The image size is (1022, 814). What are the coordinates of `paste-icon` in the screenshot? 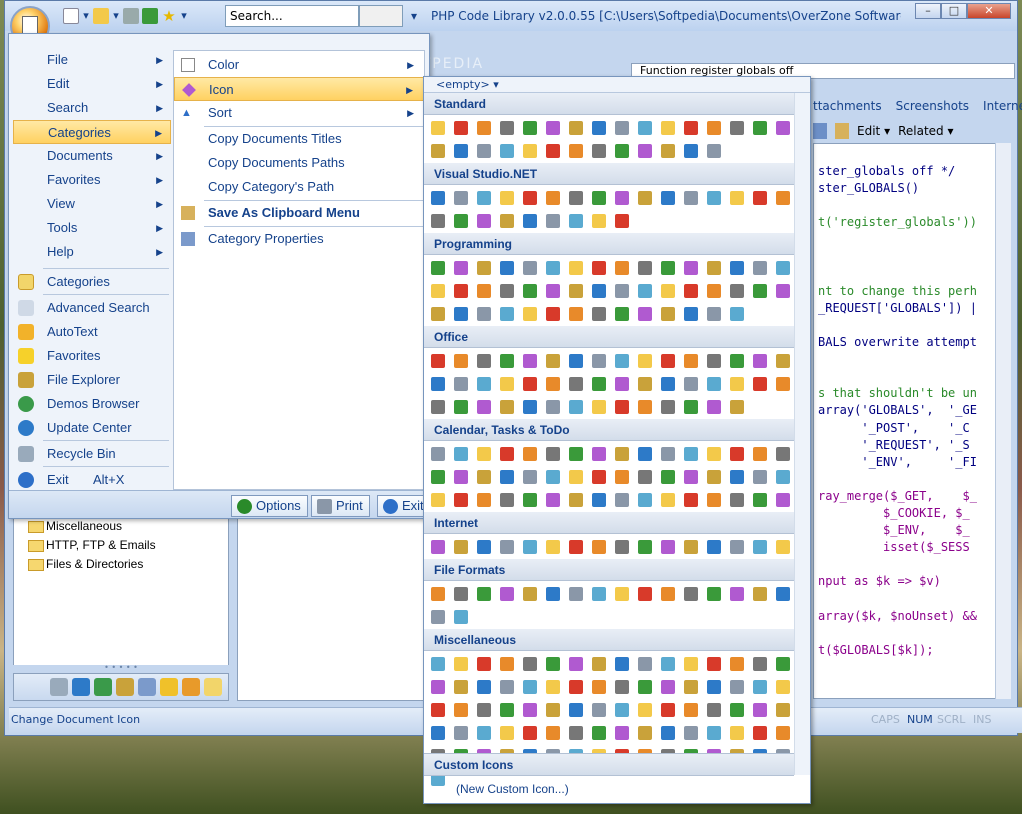 It's located at (842, 131).